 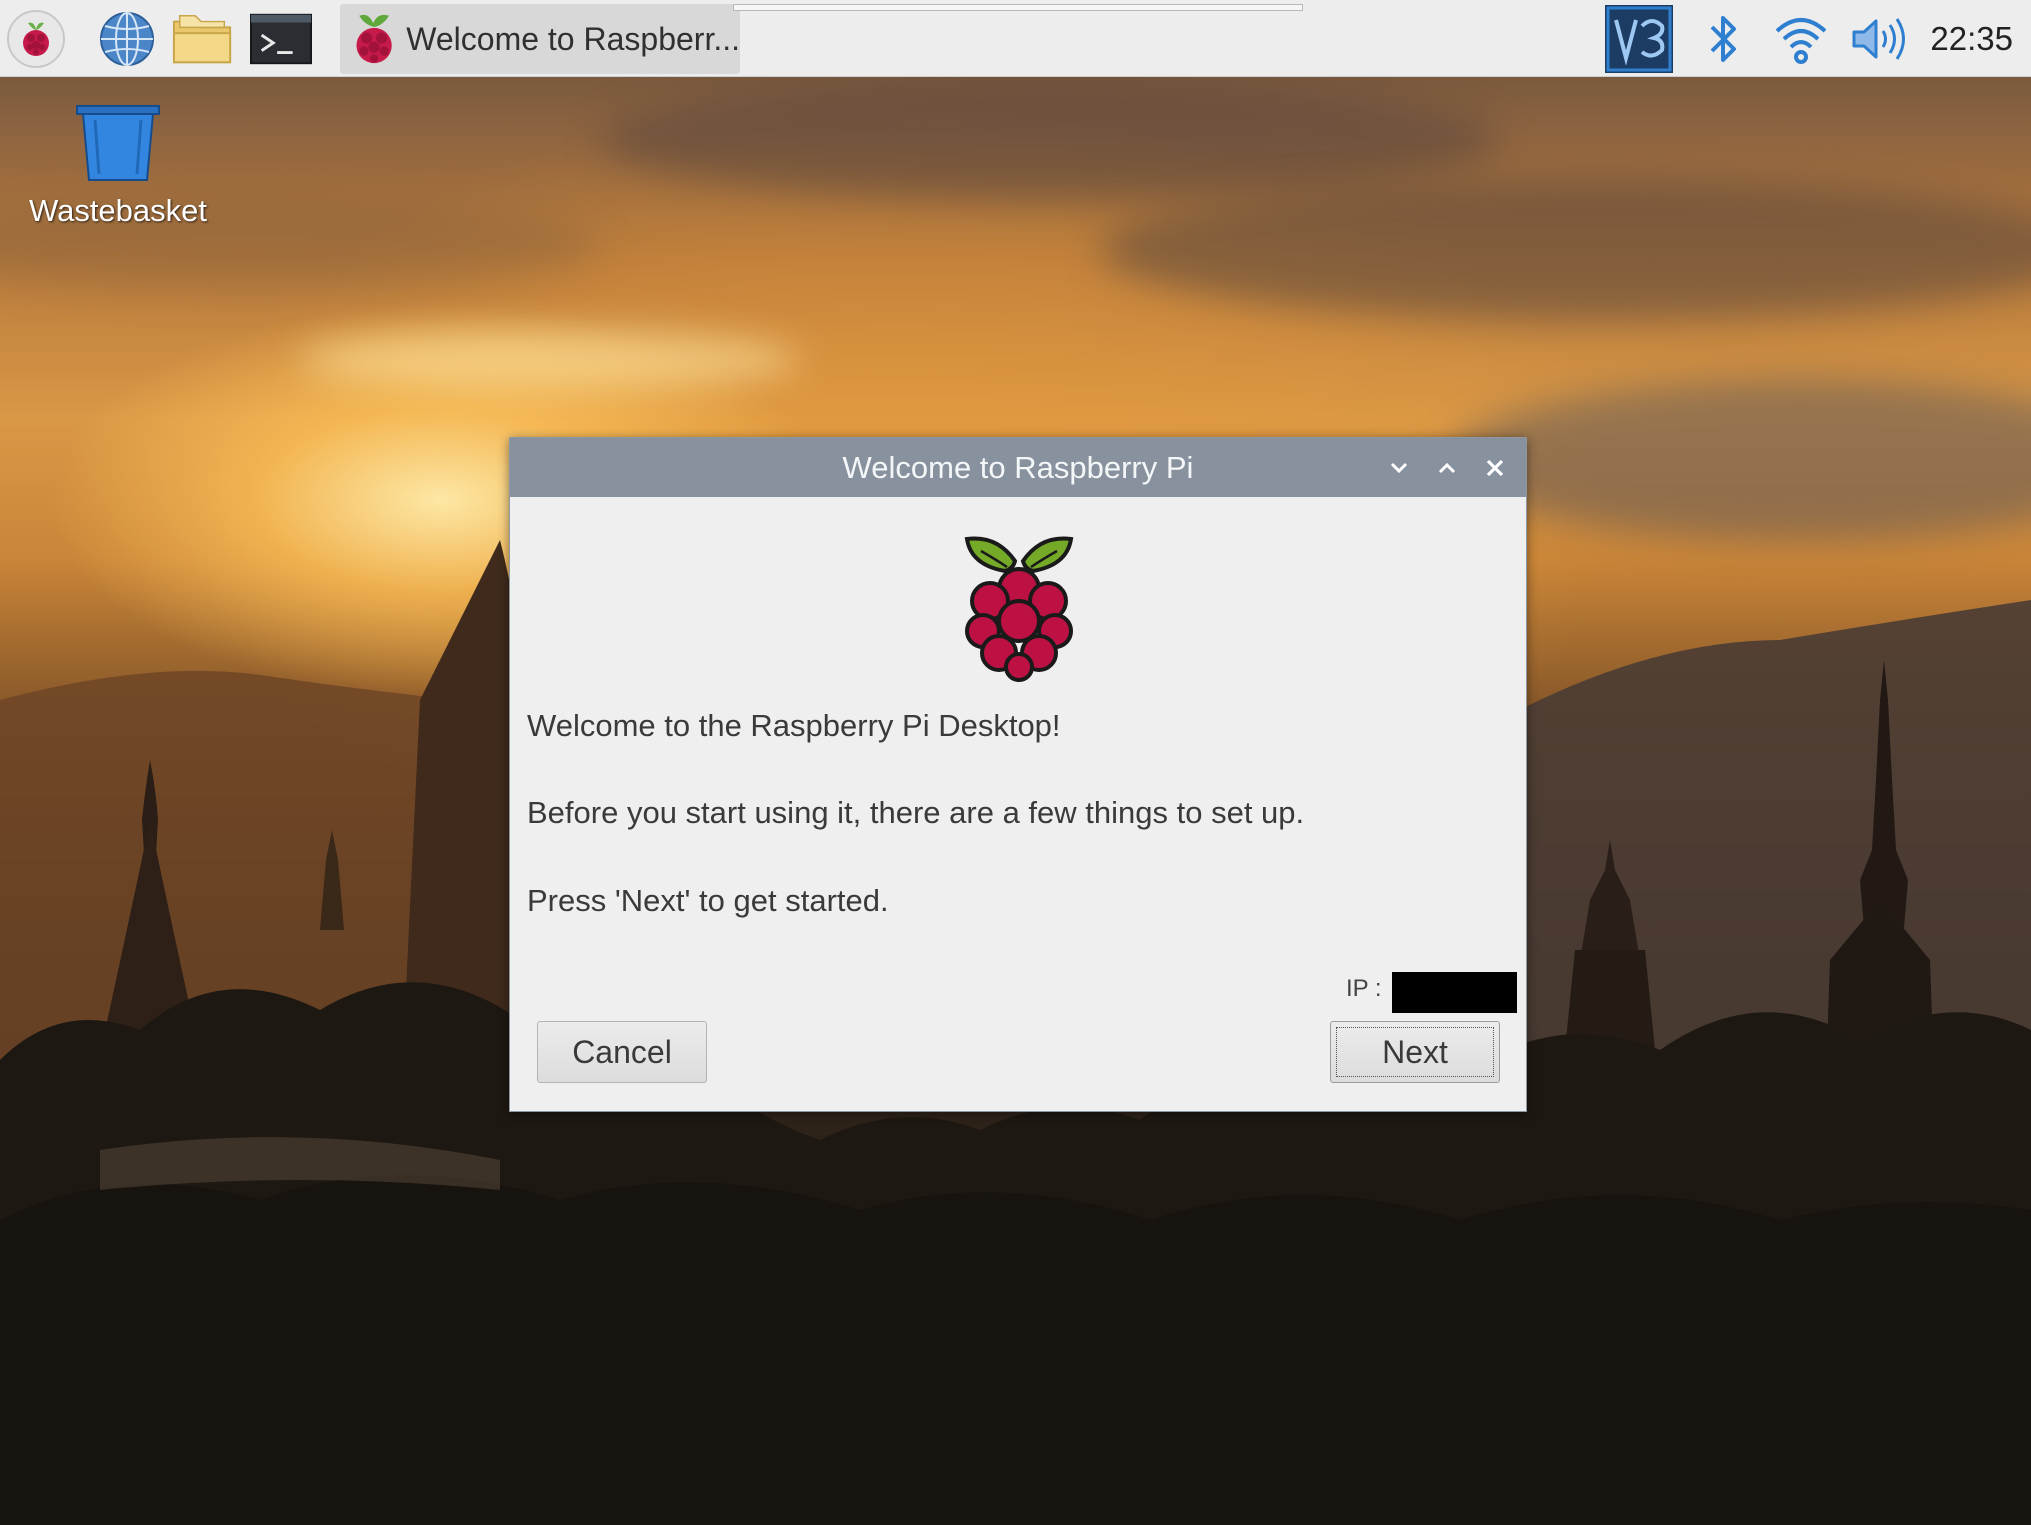 I want to click on chevron-down-icon, so click(x=1399, y=468).